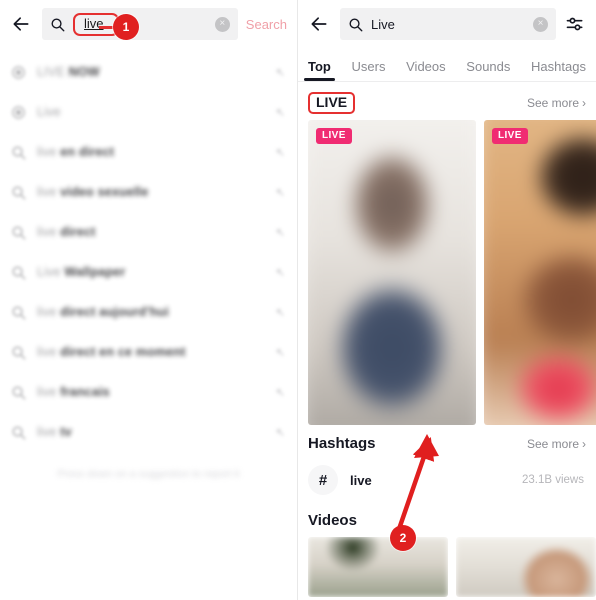 This screenshot has width=596, height=600. Describe the element at coordinates (93, 192) in the screenshot. I see `suggestion-label: live video sexuelle` at that location.